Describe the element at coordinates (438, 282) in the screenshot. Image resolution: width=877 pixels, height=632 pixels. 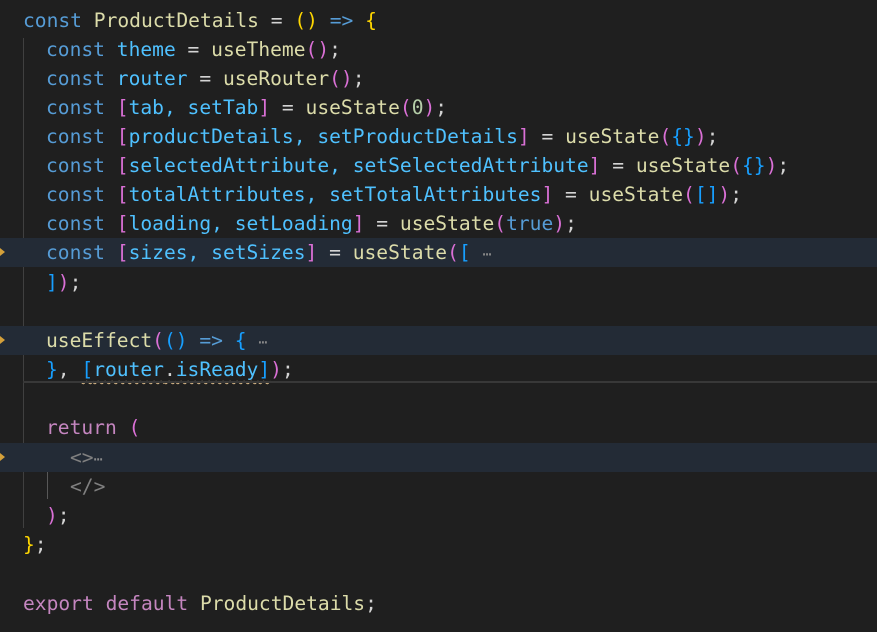
I see `code-line: ]);` at that location.